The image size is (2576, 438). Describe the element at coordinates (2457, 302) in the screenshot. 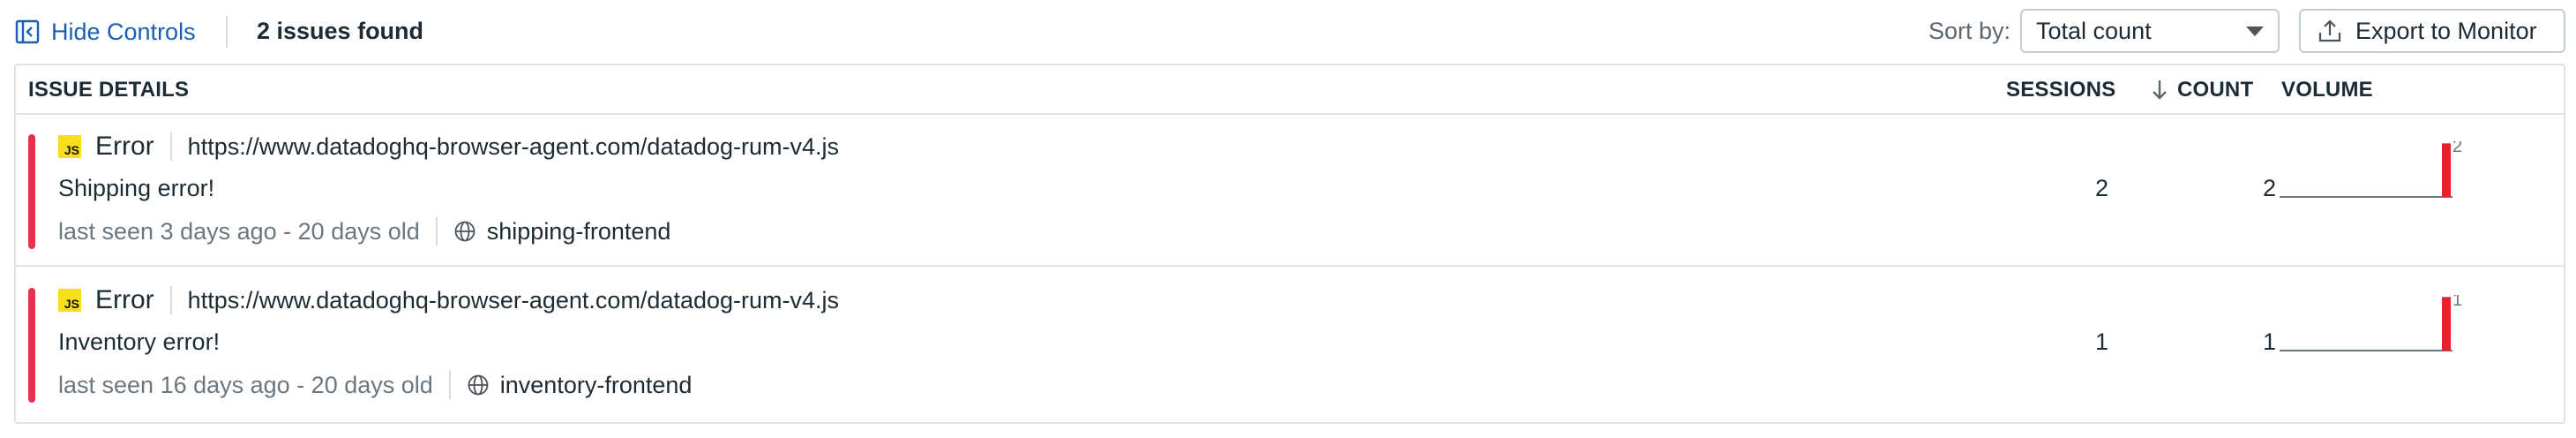

I see `volume-peak-label: 1` at that location.